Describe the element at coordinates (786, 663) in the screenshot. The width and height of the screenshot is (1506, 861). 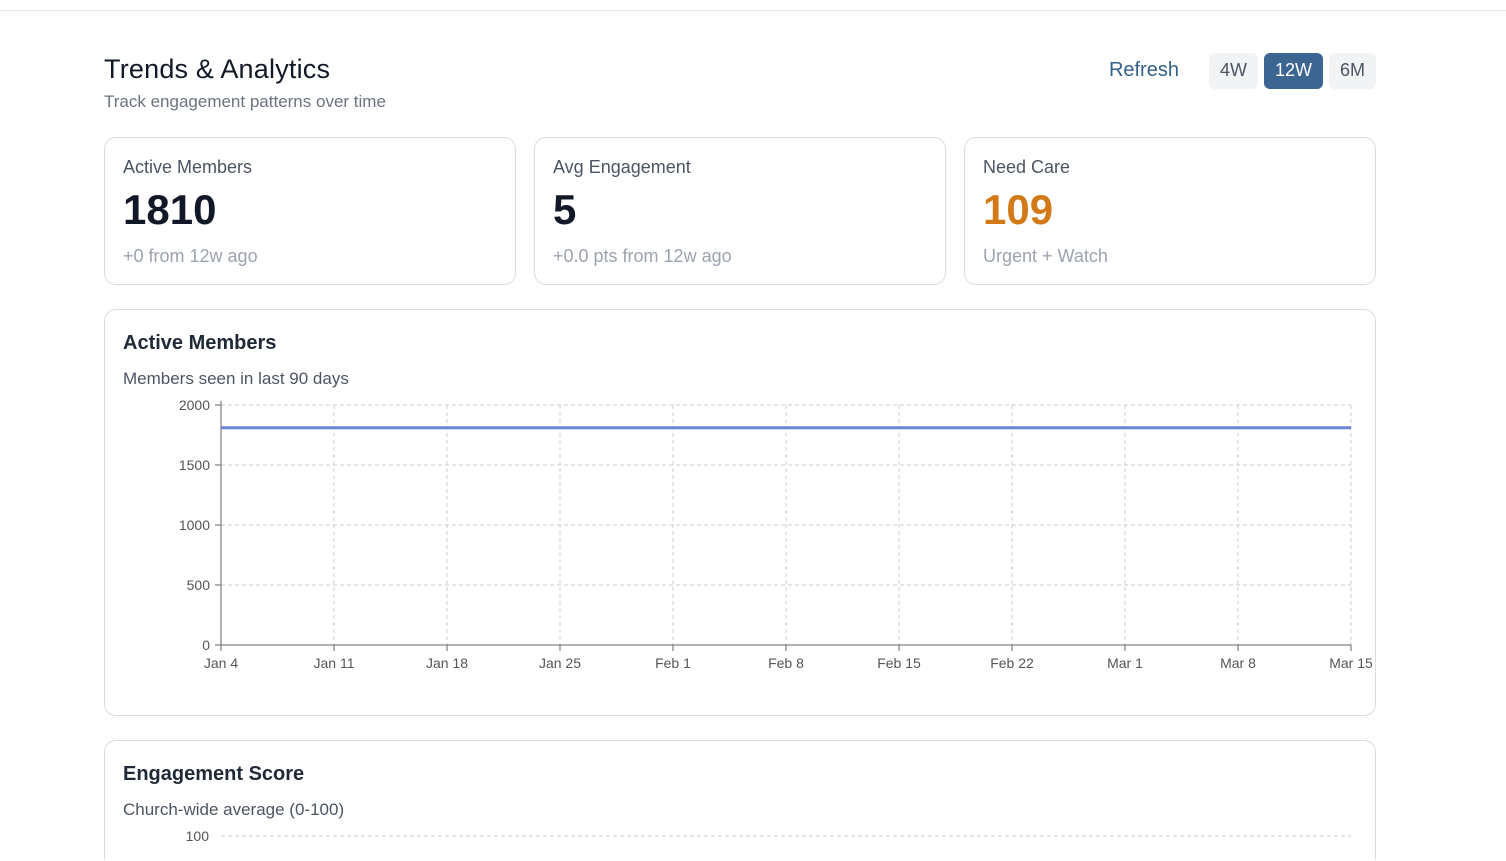
I see `x-tick-label: Feb 8` at that location.